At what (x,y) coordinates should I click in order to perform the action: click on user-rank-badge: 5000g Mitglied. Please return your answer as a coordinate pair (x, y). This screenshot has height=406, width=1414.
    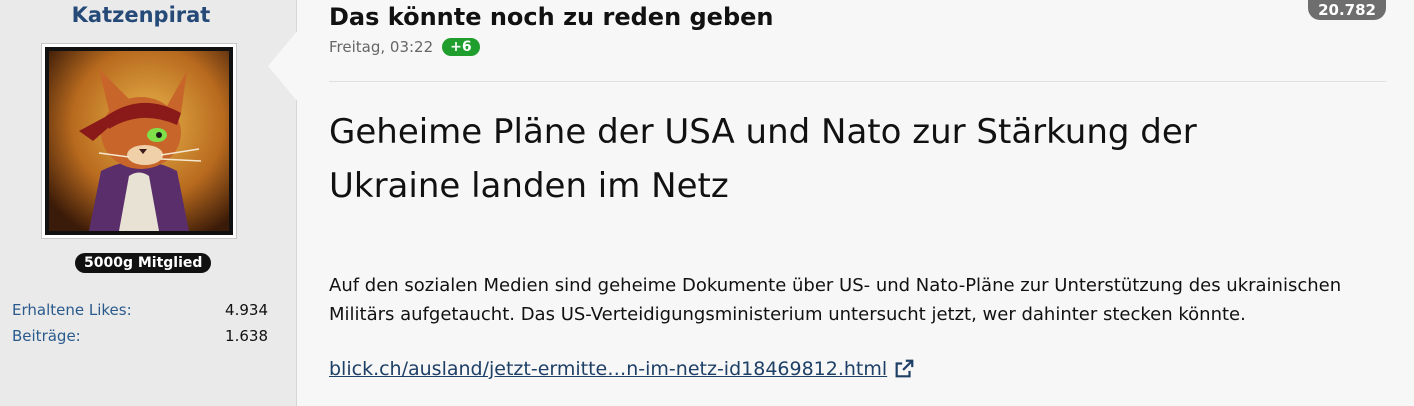
    Looking at the image, I should click on (143, 263).